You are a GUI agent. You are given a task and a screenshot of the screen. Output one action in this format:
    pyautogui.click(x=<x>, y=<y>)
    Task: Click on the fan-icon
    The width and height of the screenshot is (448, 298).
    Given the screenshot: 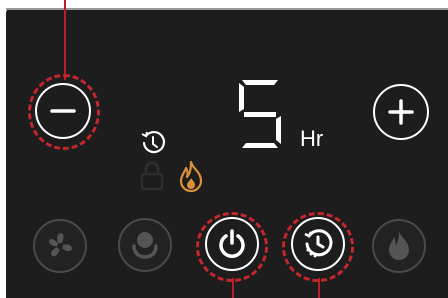 What is the action you would take?
    pyautogui.click(x=60, y=245)
    